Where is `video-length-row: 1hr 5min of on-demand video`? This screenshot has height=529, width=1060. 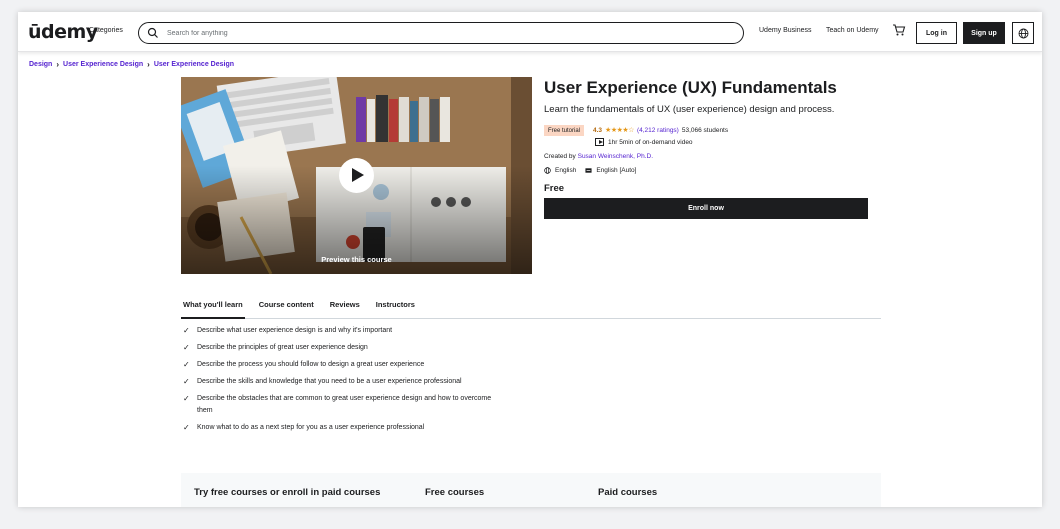 video-length-row: 1hr 5min of on-demand video is located at coordinates (644, 142).